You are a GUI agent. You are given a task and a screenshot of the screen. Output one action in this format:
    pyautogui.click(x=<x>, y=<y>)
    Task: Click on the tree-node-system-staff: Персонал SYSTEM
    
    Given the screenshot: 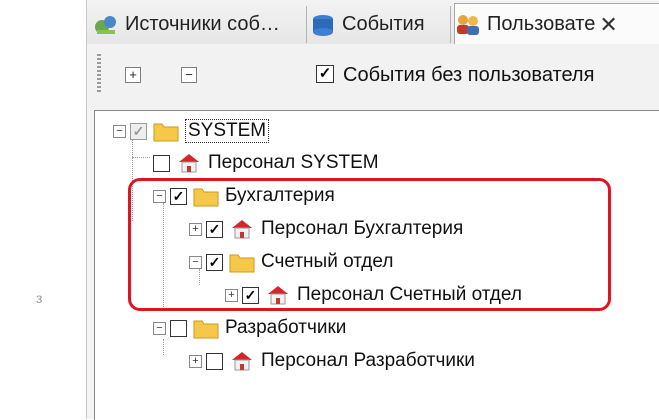 What is the action you would take?
    pyautogui.click(x=266, y=163)
    